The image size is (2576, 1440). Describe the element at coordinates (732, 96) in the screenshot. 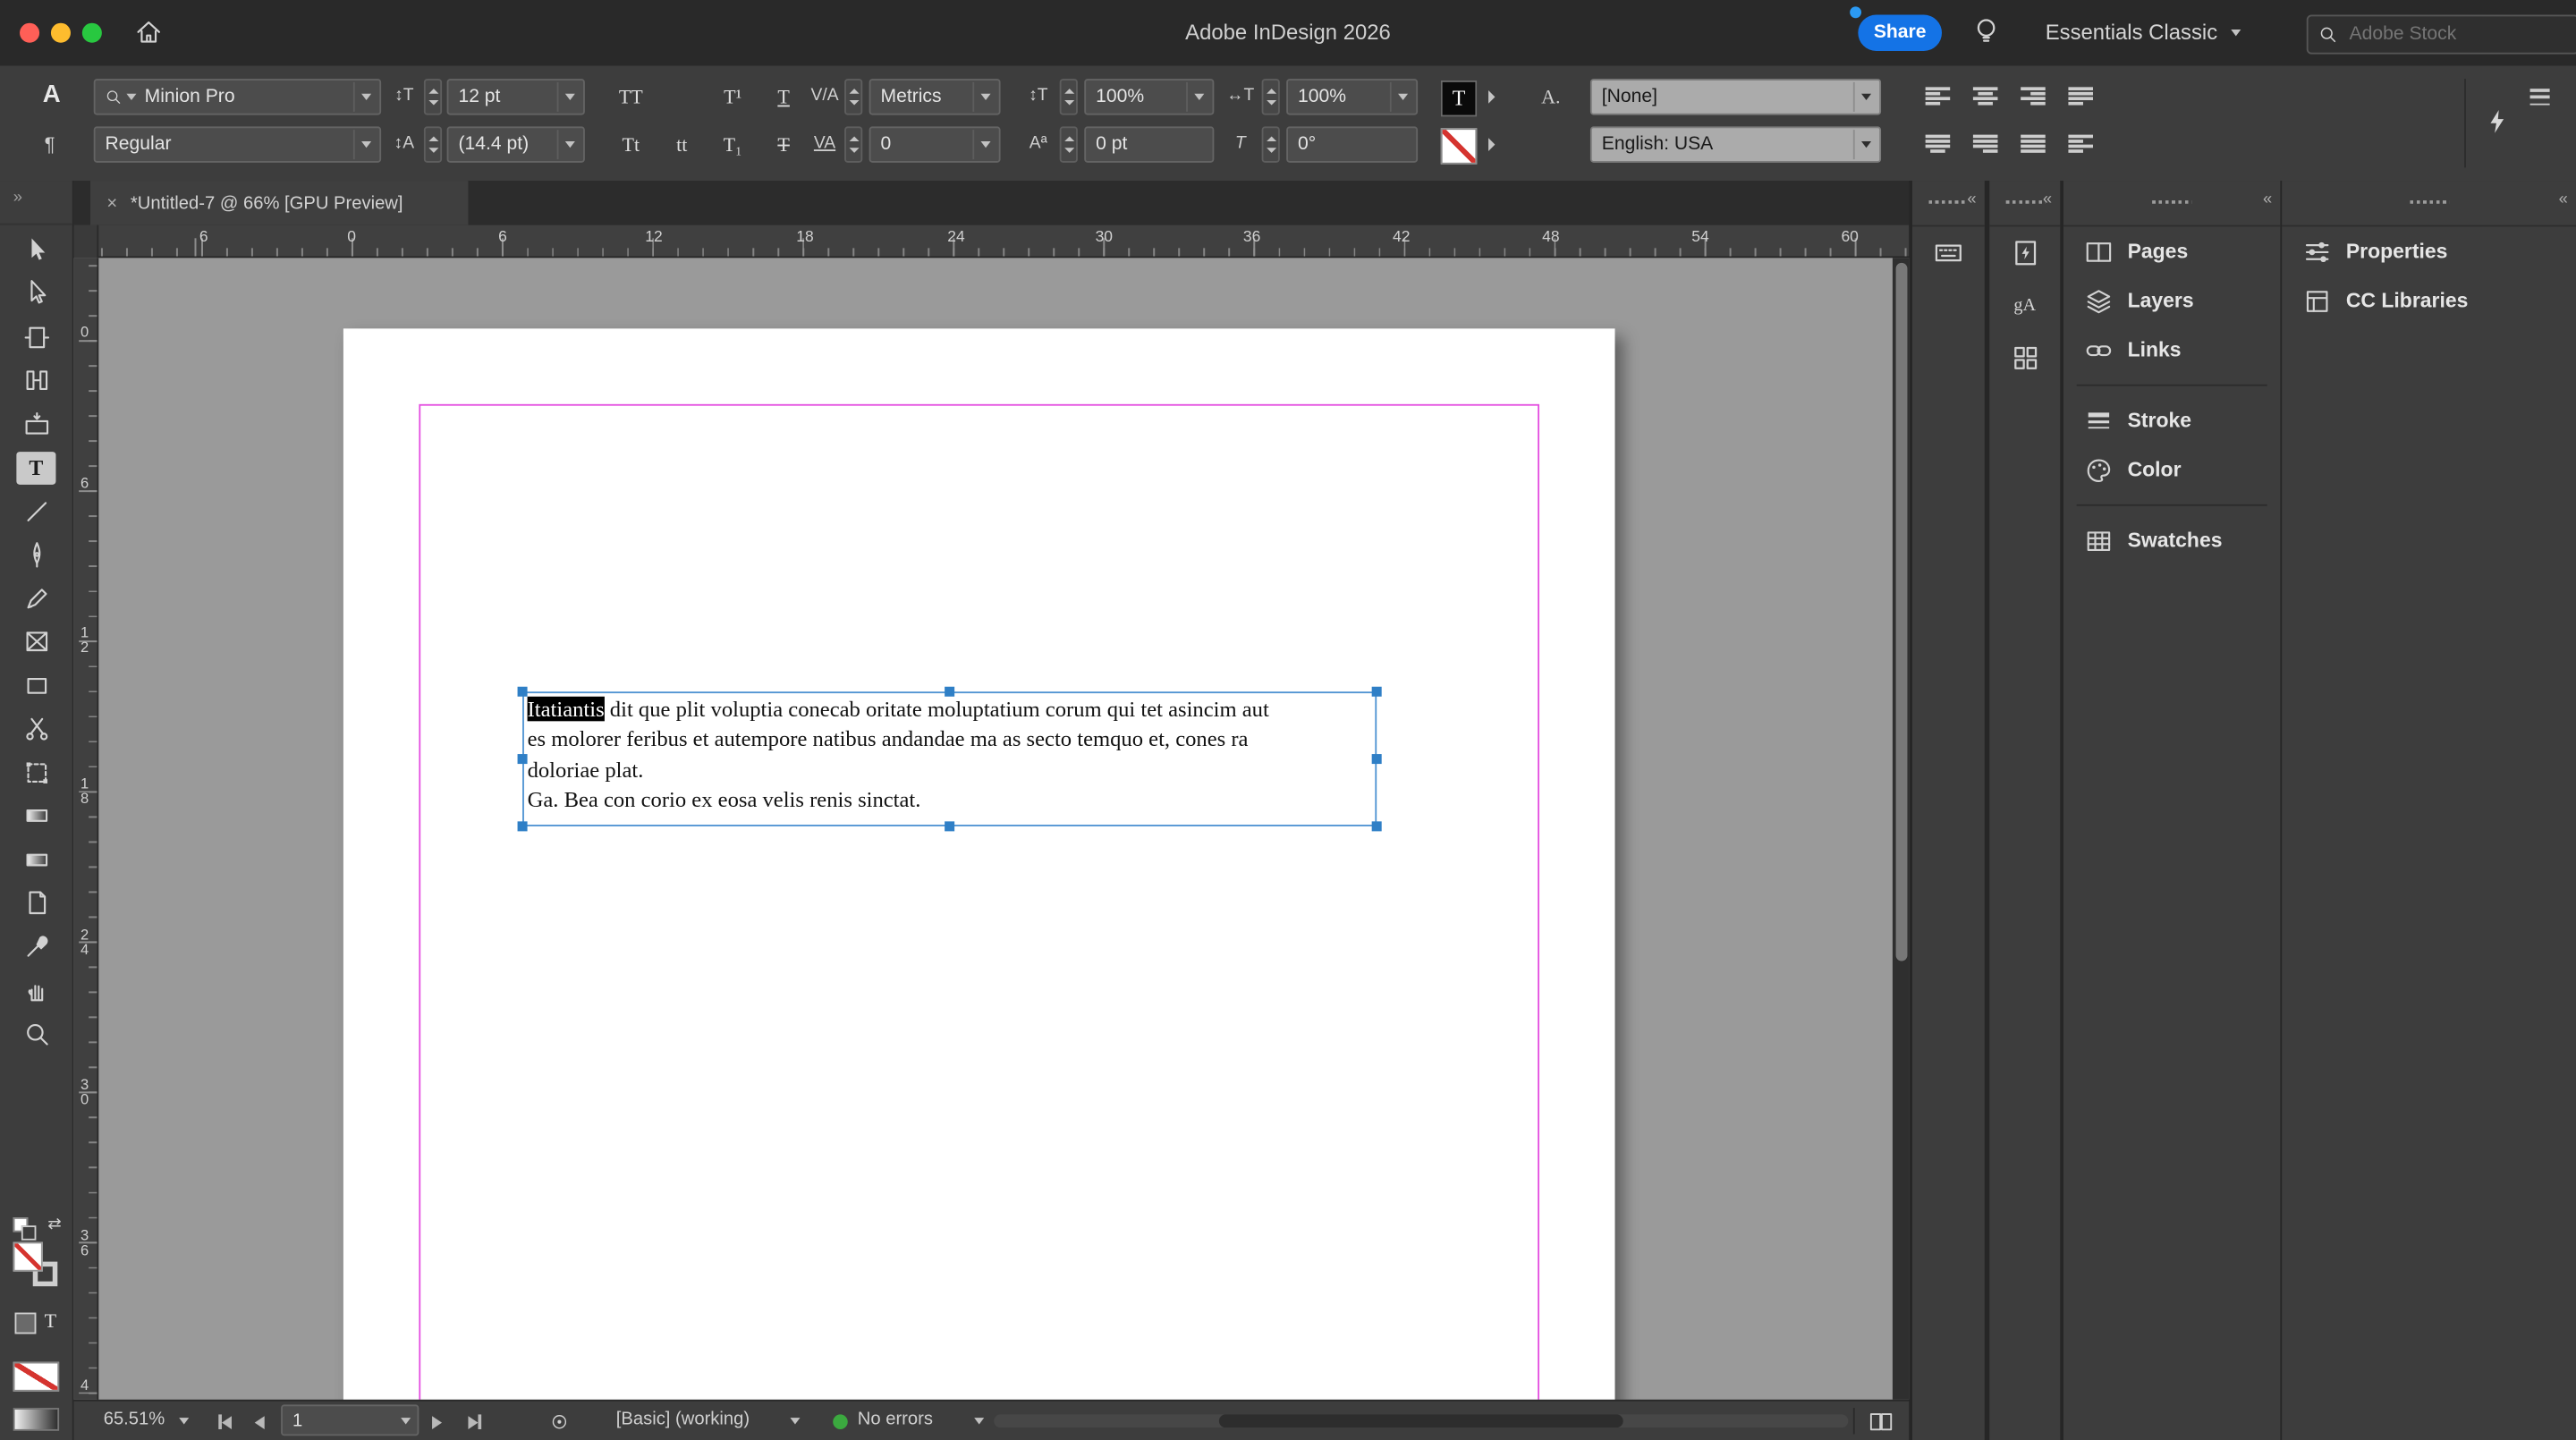

I see `superscript-button: T¹` at that location.